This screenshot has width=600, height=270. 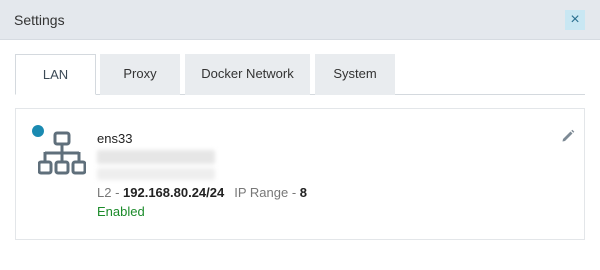 What do you see at coordinates (115, 138) in the screenshot?
I see `interface-name: ens33` at bounding box center [115, 138].